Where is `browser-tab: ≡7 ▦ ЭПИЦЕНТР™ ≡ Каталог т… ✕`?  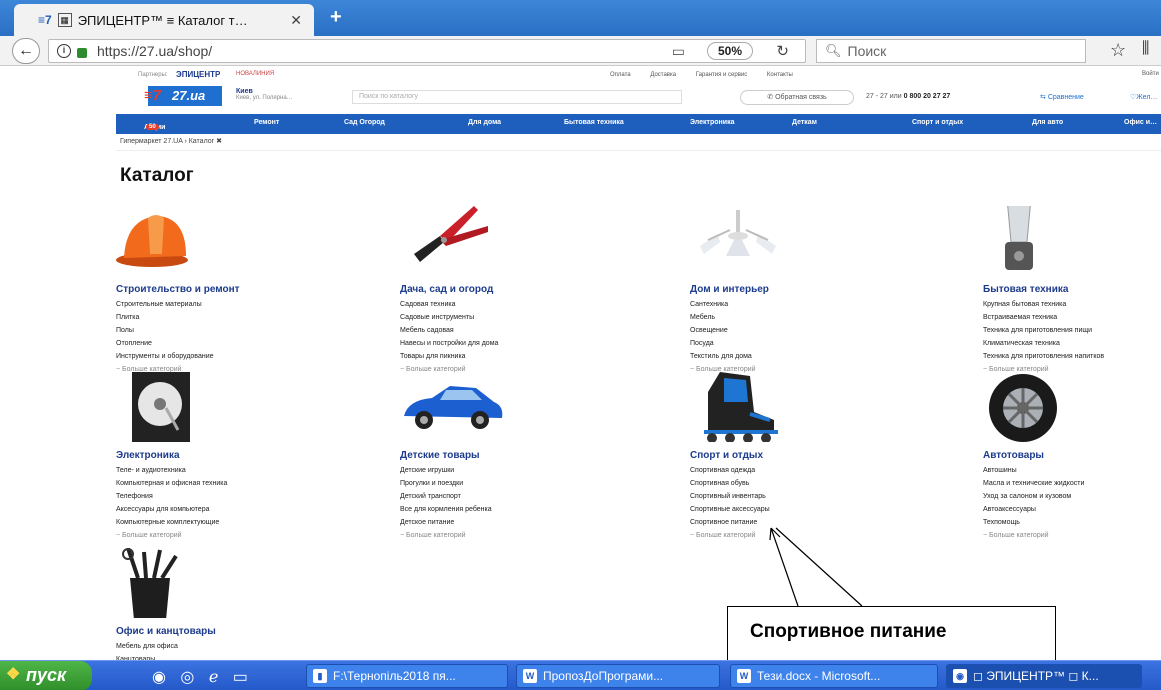 browser-tab: ≡7 ▦ ЭПИЦЕНТР™ ≡ Каталог т… ✕ is located at coordinates (164, 20).